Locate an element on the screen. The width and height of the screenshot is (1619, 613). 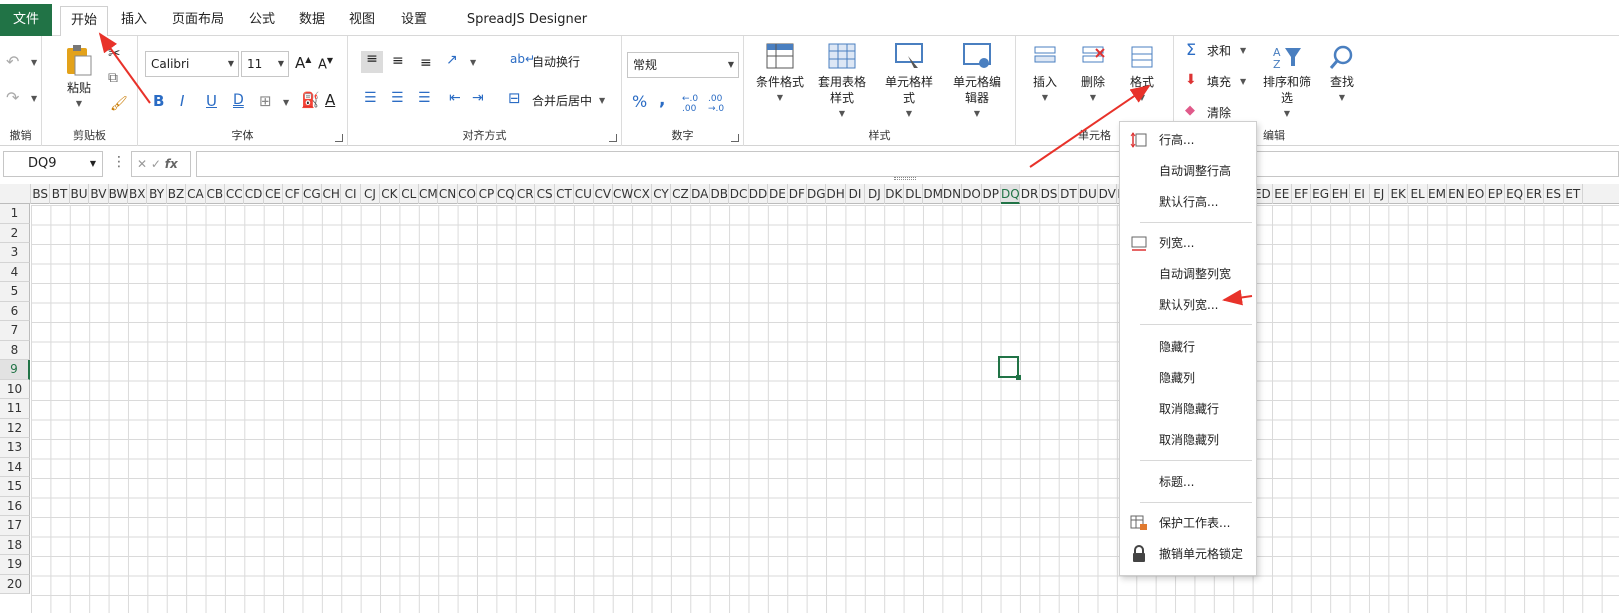
number-format-select: 常规 ▼ is located at coordinates (683, 65).